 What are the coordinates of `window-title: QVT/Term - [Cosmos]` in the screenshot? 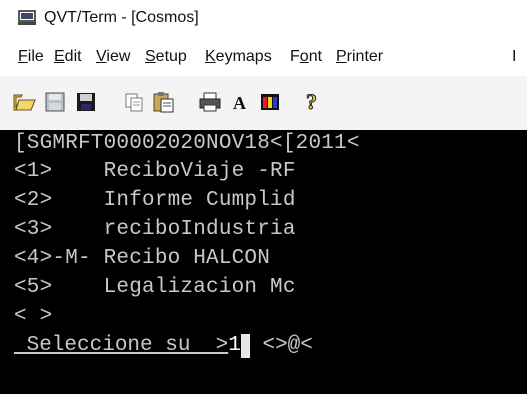 It's located at (121, 17).